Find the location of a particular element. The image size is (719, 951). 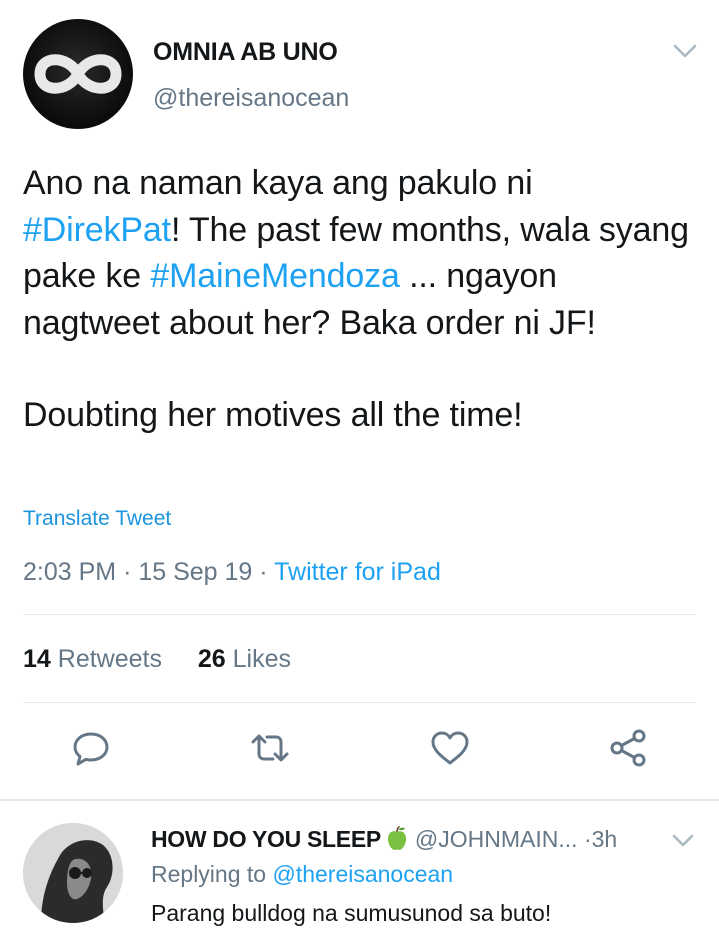

tweet-time: 2:03 PM is located at coordinates (70, 572).